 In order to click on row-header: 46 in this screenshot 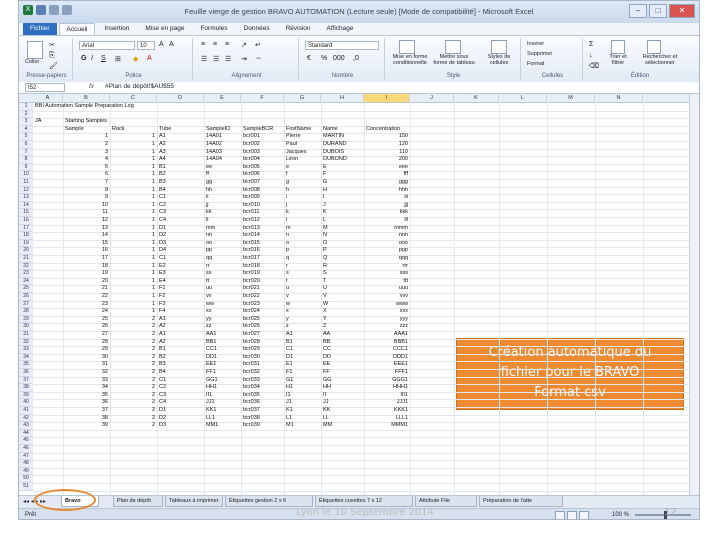, I will do `click(26, 449)`.